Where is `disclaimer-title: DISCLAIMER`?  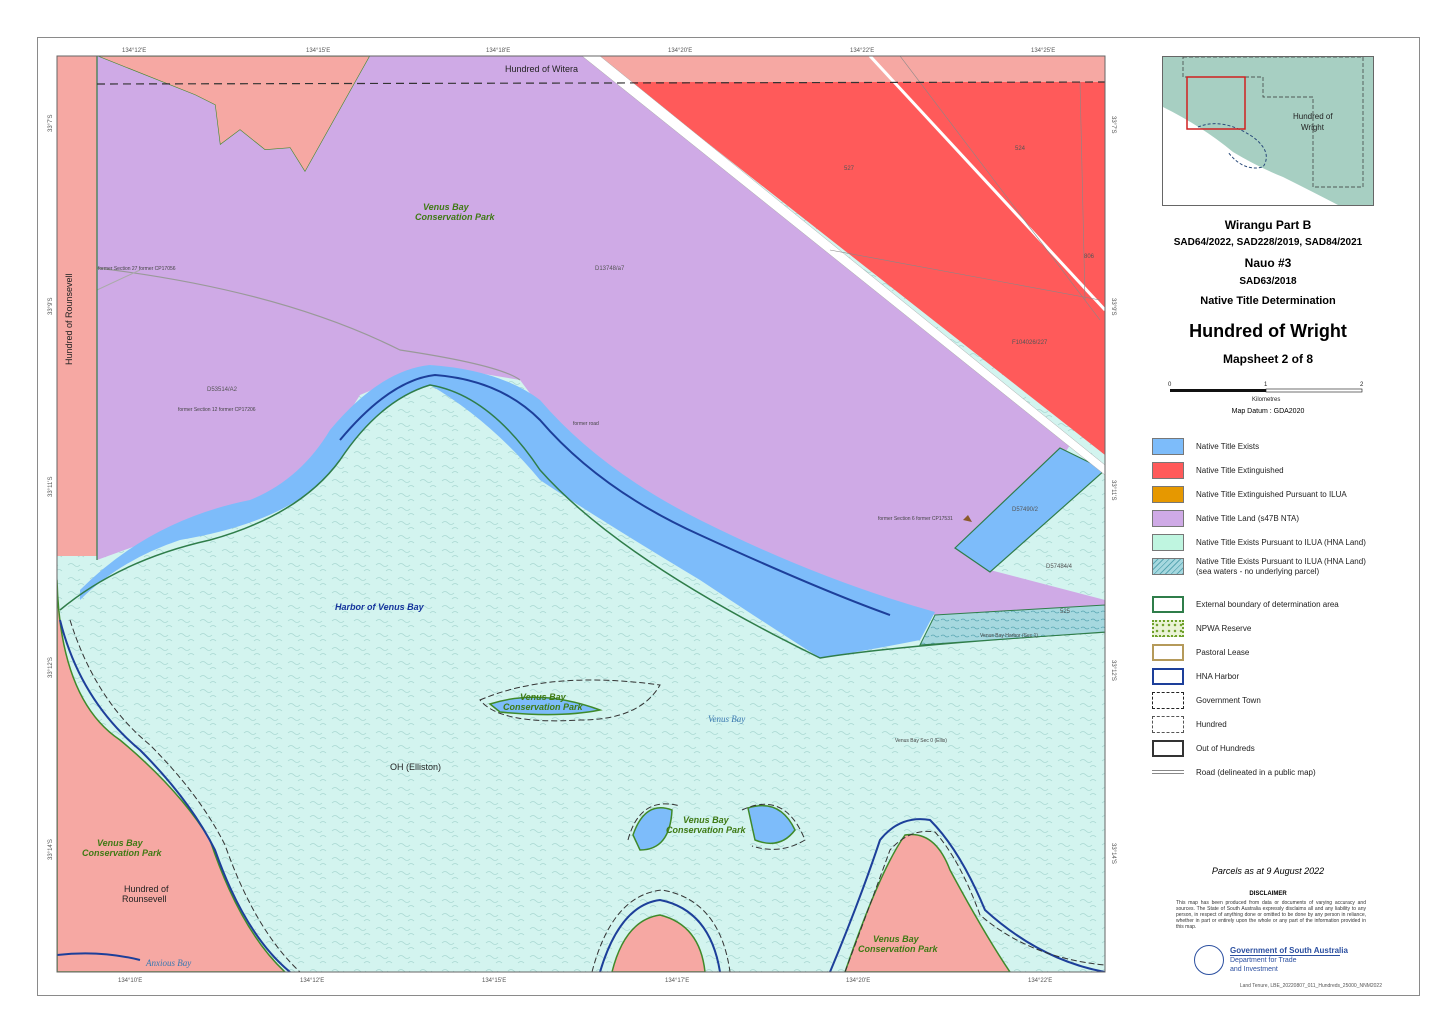 disclaimer-title: DISCLAIMER is located at coordinates (1268, 894).